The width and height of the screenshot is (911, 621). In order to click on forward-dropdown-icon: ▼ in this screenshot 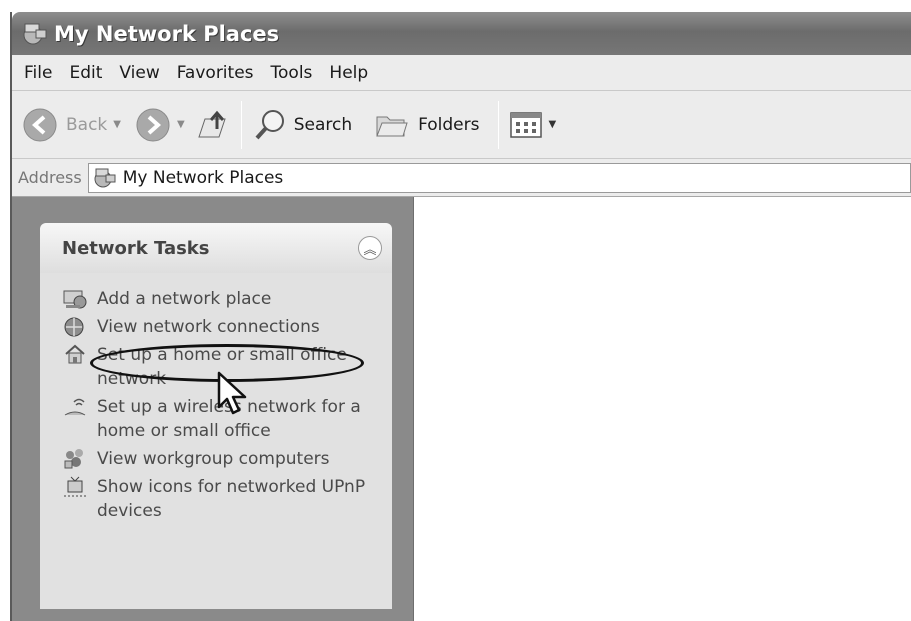, I will do `click(181, 124)`.